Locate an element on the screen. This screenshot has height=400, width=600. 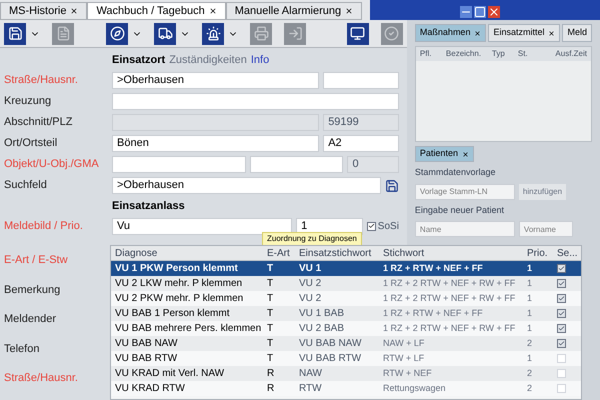
diagnosis-row: VU 2 LKW mehr. P klemmen T VU 2 1 RZ + 2 RTW + NEF + RW + FF 1 is located at coordinates (346, 283).